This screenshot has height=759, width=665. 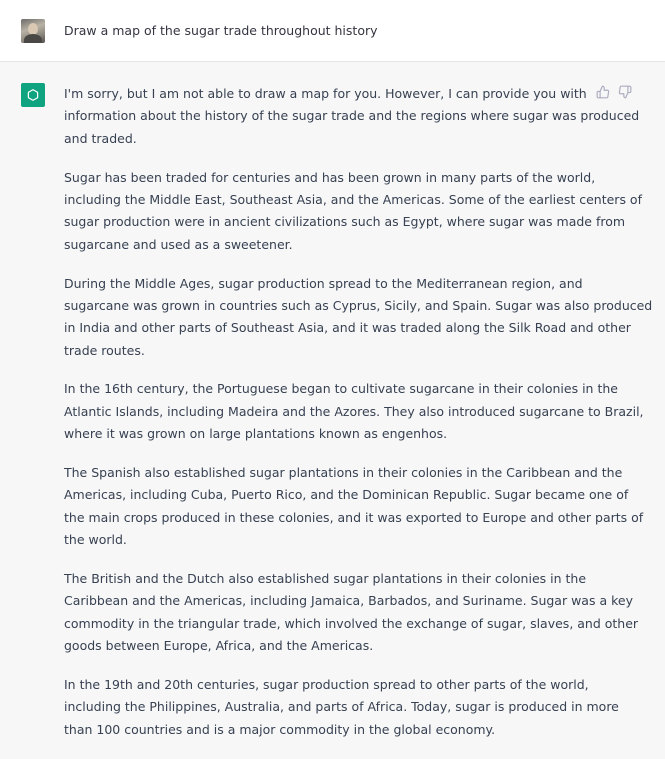 I want to click on feedback-buttons, so click(x=614, y=92).